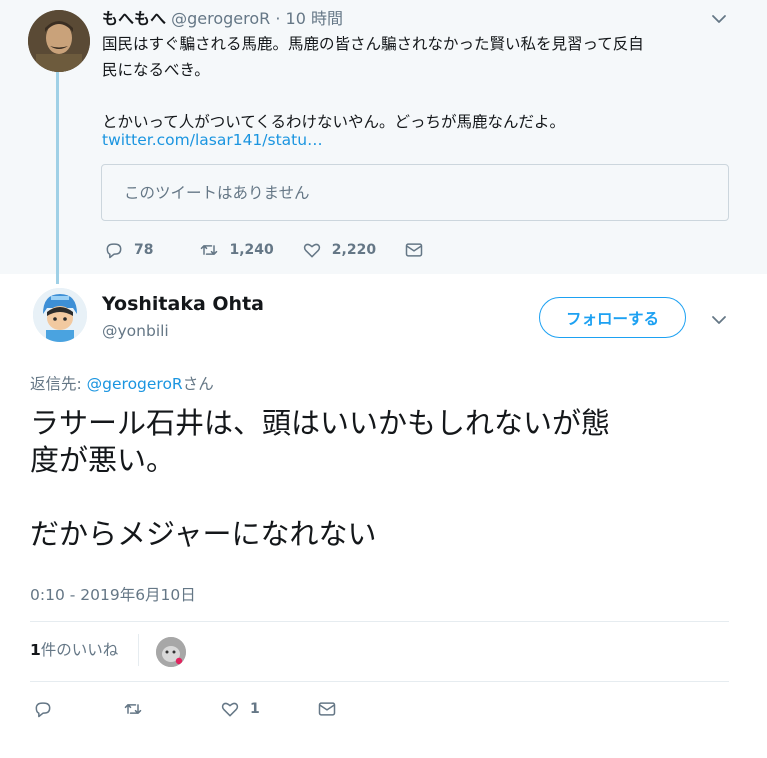  I want to click on follow-button: フォローする, so click(612, 317).